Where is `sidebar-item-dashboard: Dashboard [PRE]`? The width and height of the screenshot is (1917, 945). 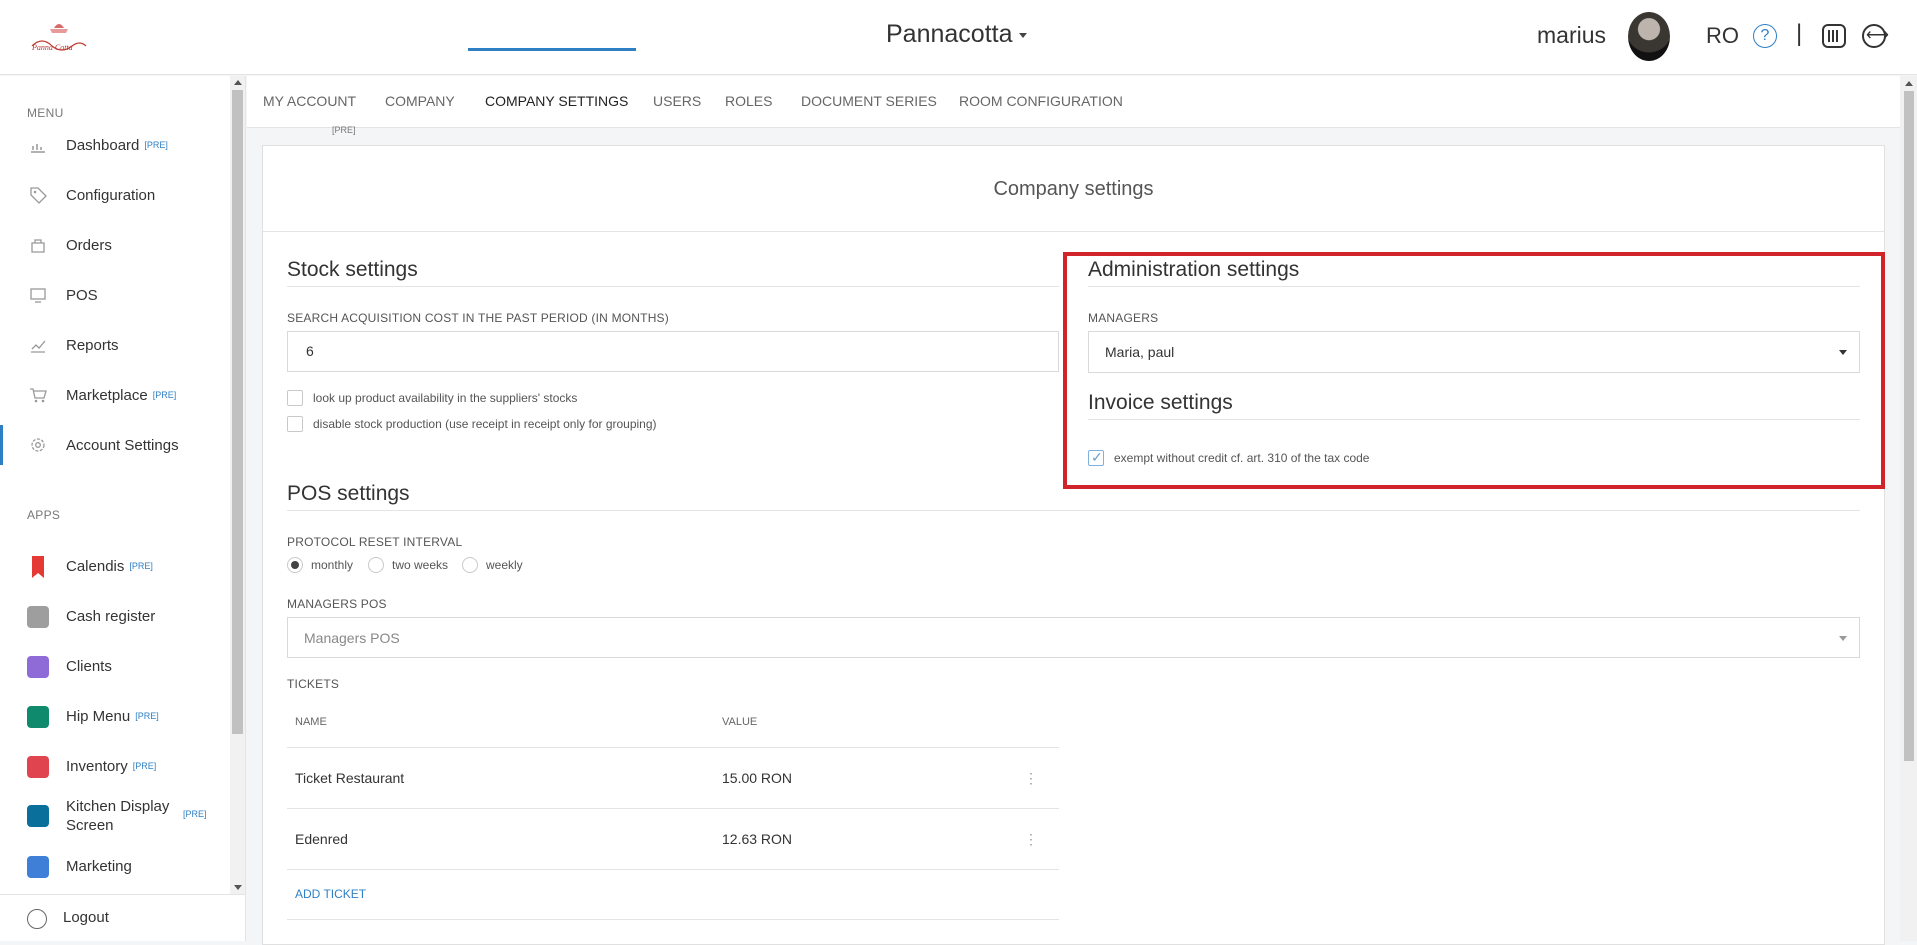 sidebar-item-dashboard: Dashboard [PRE] is located at coordinates (115, 145).